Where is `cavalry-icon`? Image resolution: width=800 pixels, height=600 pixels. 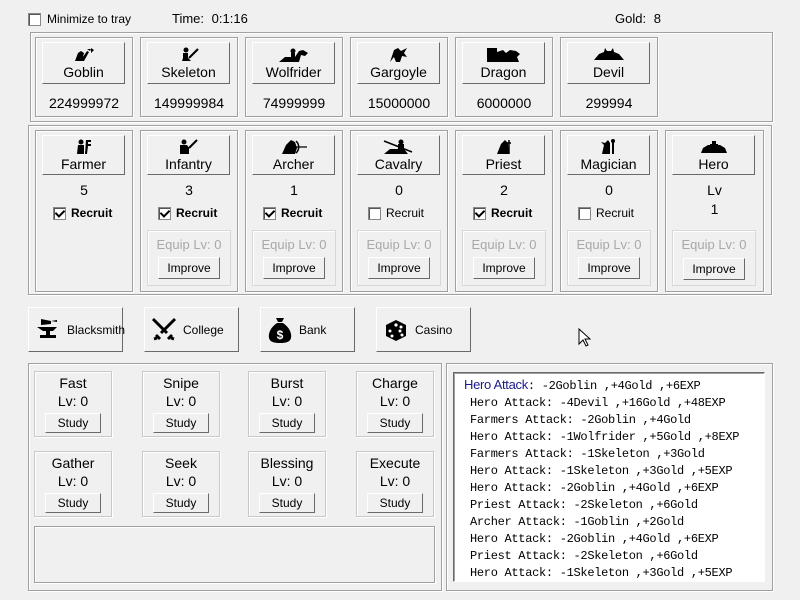 cavalry-icon is located at coordinates (399, 147).